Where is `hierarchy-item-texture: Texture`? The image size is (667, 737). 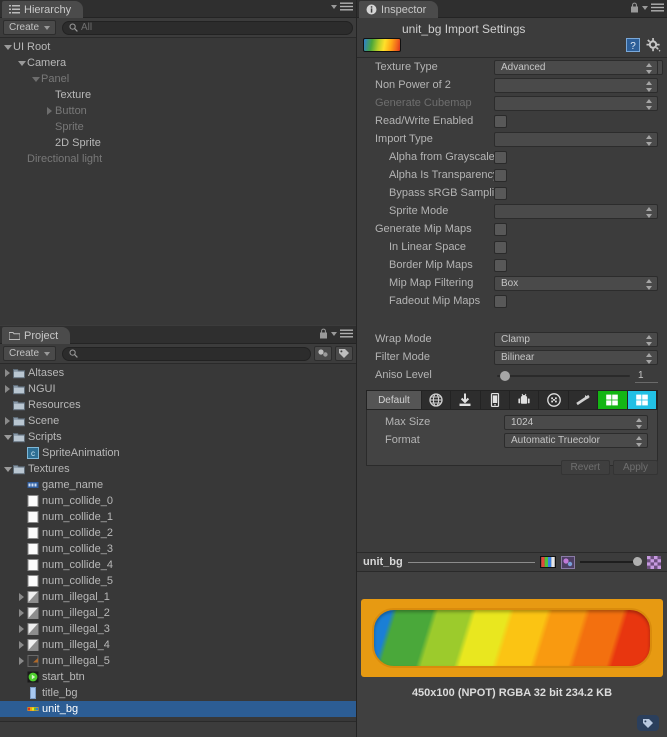
hierarchy-item-texture: Texture is located at coordinates (178, 95).